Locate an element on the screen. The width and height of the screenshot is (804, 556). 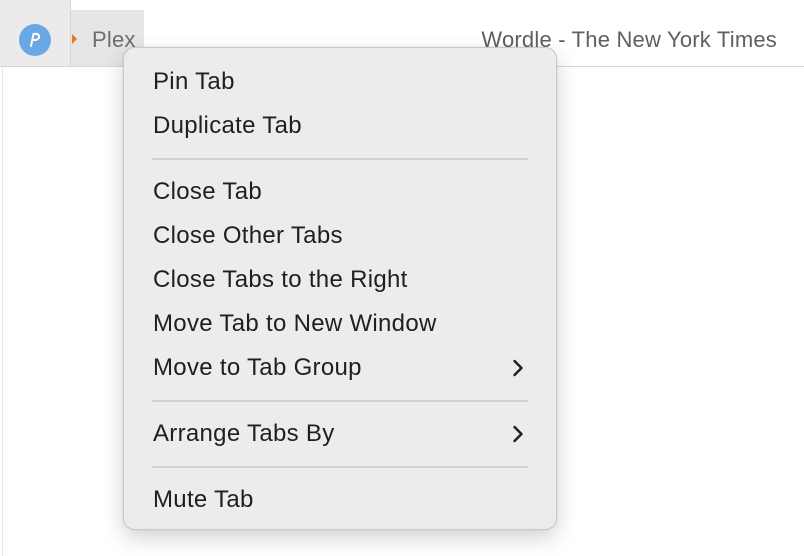
menu-item-close-other-tabs: Close Other Tabs is located at coordinates (340, 236).